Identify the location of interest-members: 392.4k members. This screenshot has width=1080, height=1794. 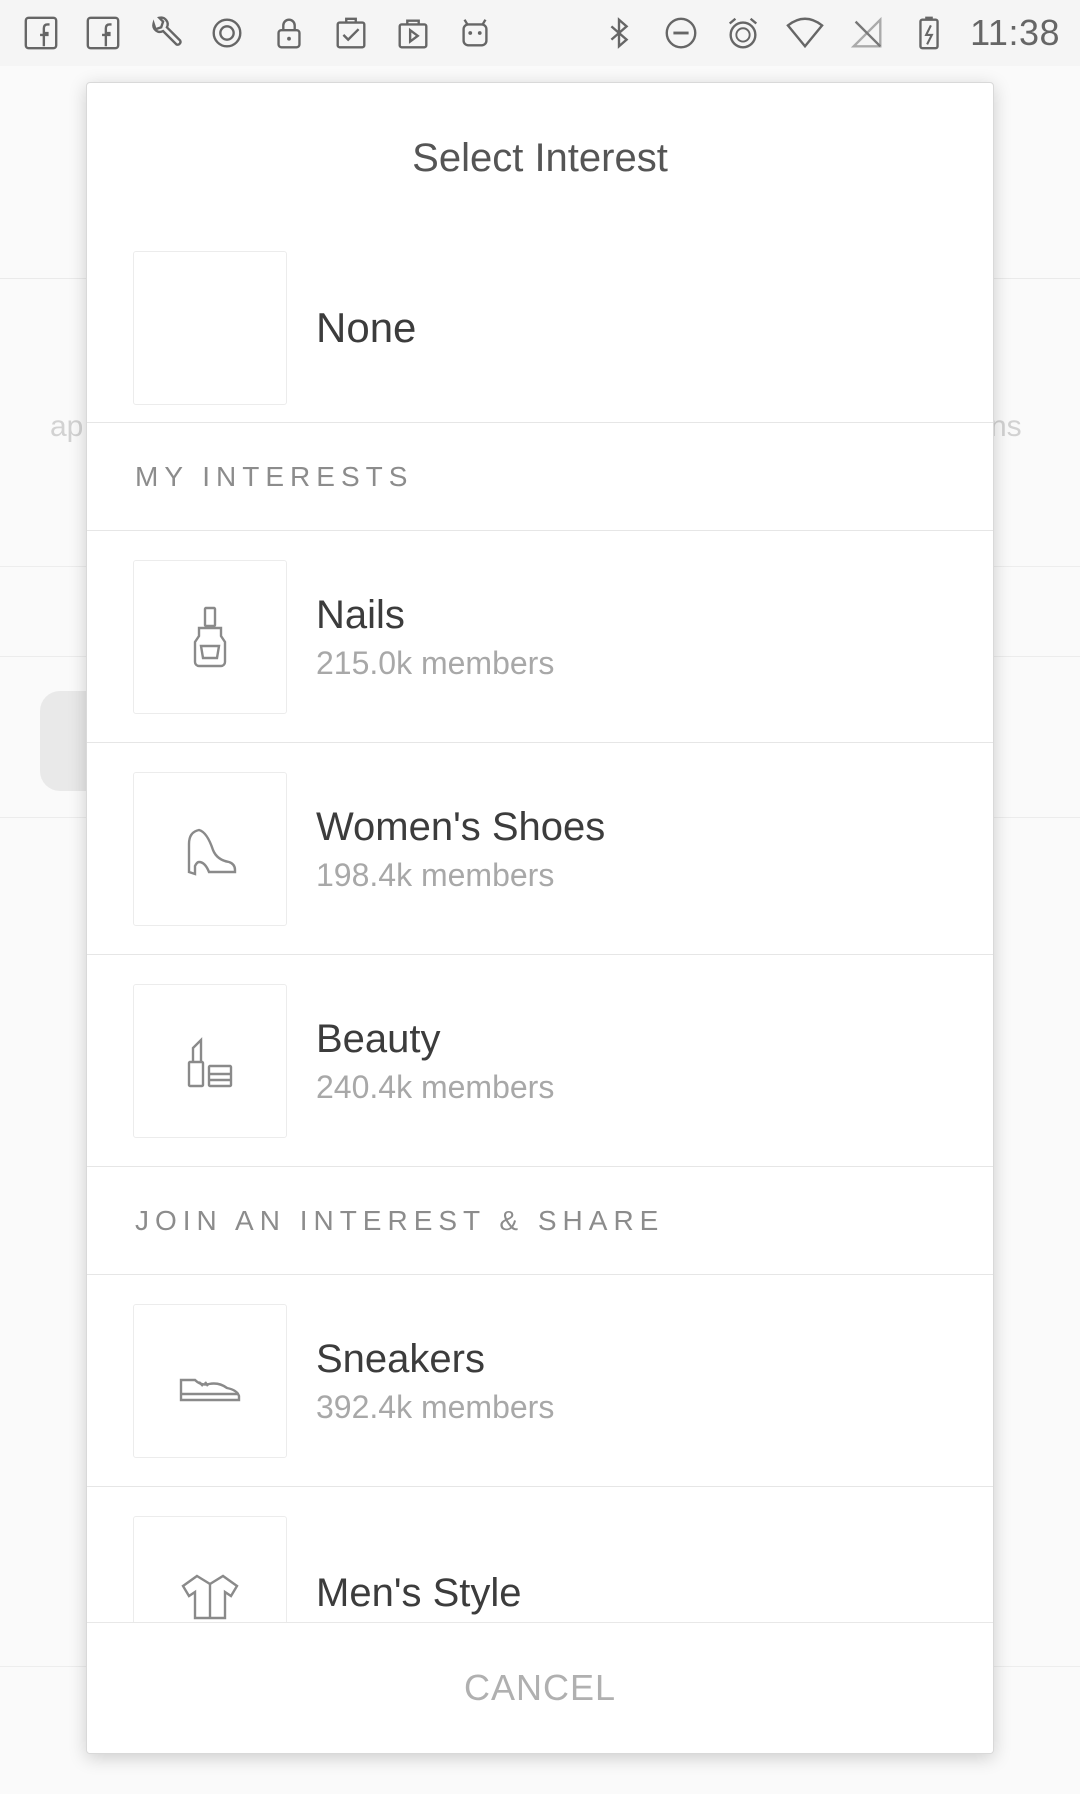
(435, 1406).